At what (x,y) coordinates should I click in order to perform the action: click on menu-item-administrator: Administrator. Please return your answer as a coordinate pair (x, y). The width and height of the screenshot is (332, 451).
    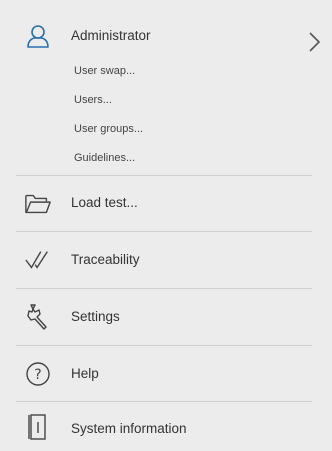
    Looking at the image, I should click on (168, 36).